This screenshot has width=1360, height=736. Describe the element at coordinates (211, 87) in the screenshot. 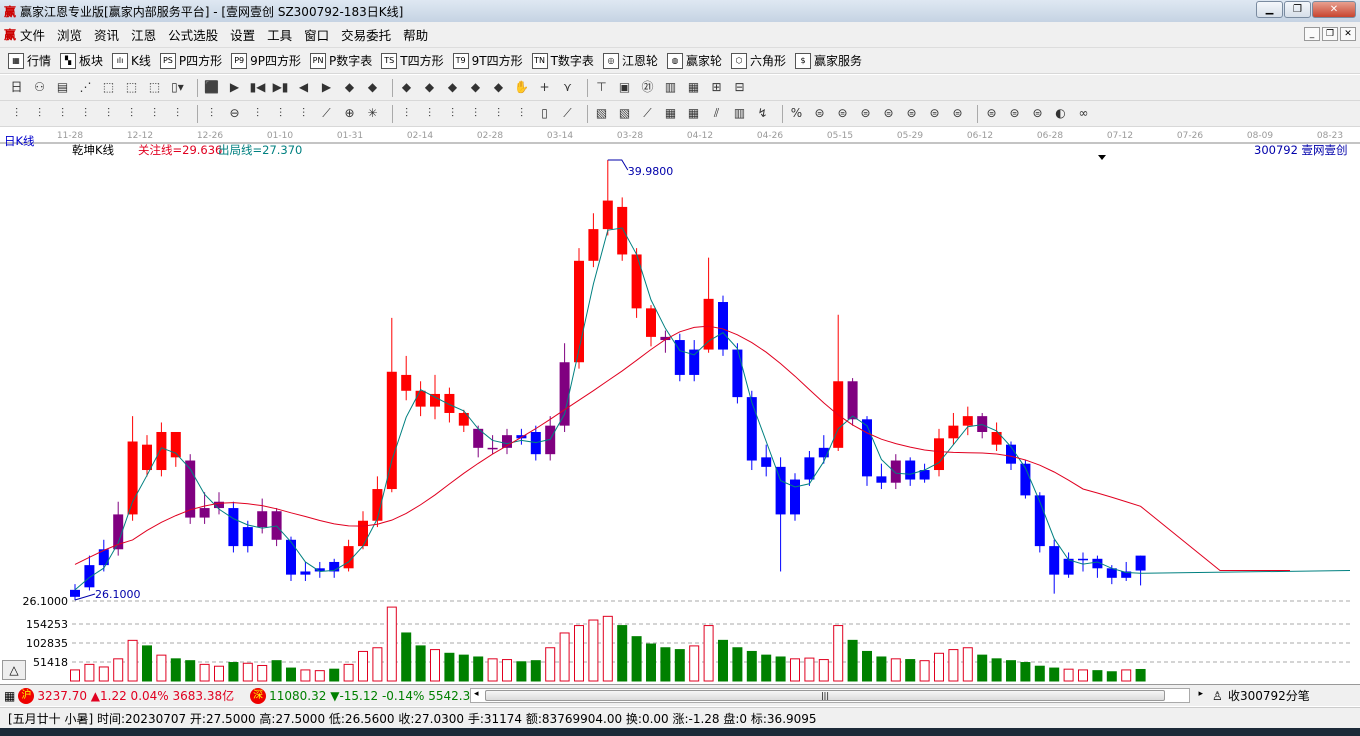

I see `tool-icon: ⬛` at that location.